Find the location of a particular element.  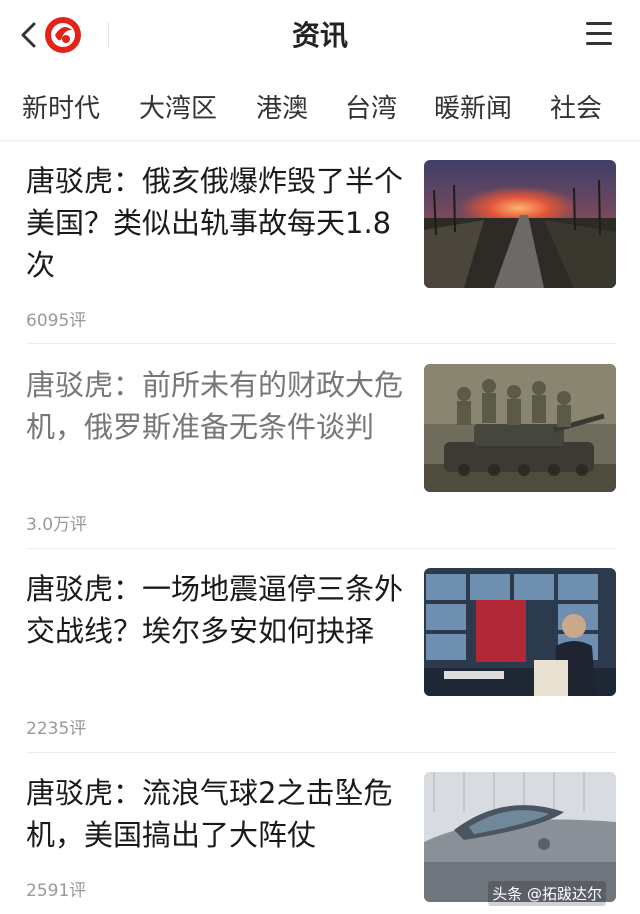

tab-gangao: 港澳 is located at coordinates (282, 106).